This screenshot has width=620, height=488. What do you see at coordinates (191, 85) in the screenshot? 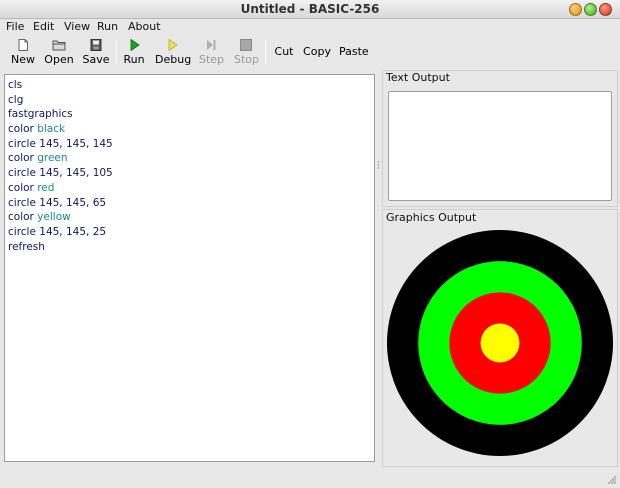
I see `code-line: cls` at bounding box center [191, 85].